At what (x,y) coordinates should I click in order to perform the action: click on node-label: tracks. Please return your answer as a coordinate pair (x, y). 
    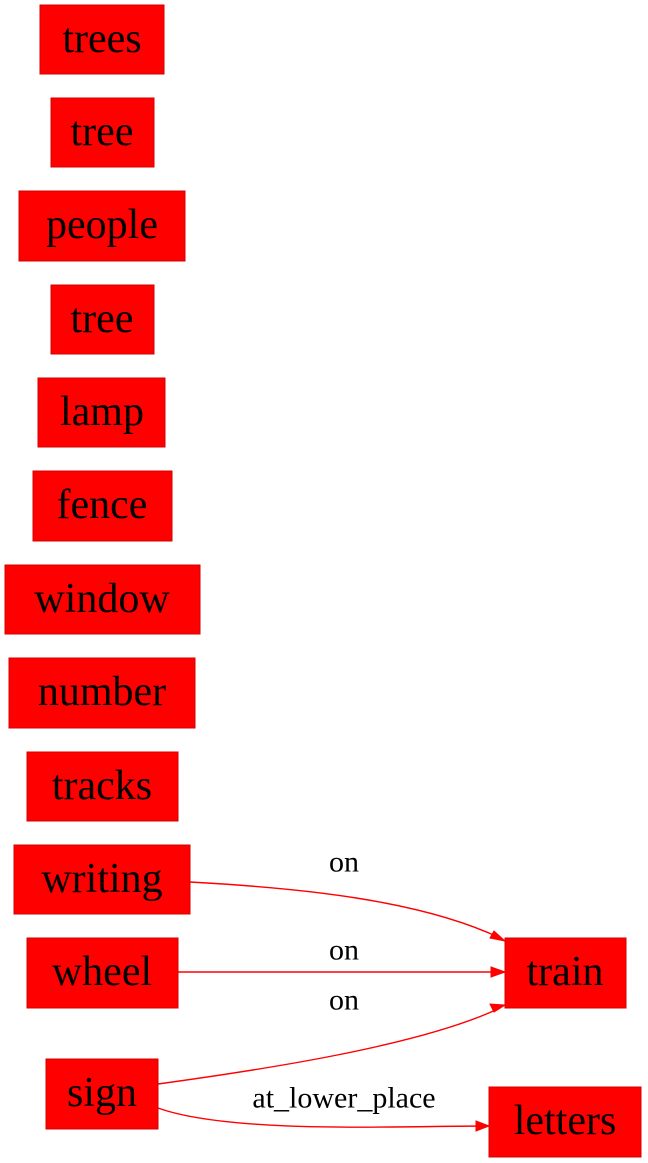
    Looking at the image, I should click on (102, 786).